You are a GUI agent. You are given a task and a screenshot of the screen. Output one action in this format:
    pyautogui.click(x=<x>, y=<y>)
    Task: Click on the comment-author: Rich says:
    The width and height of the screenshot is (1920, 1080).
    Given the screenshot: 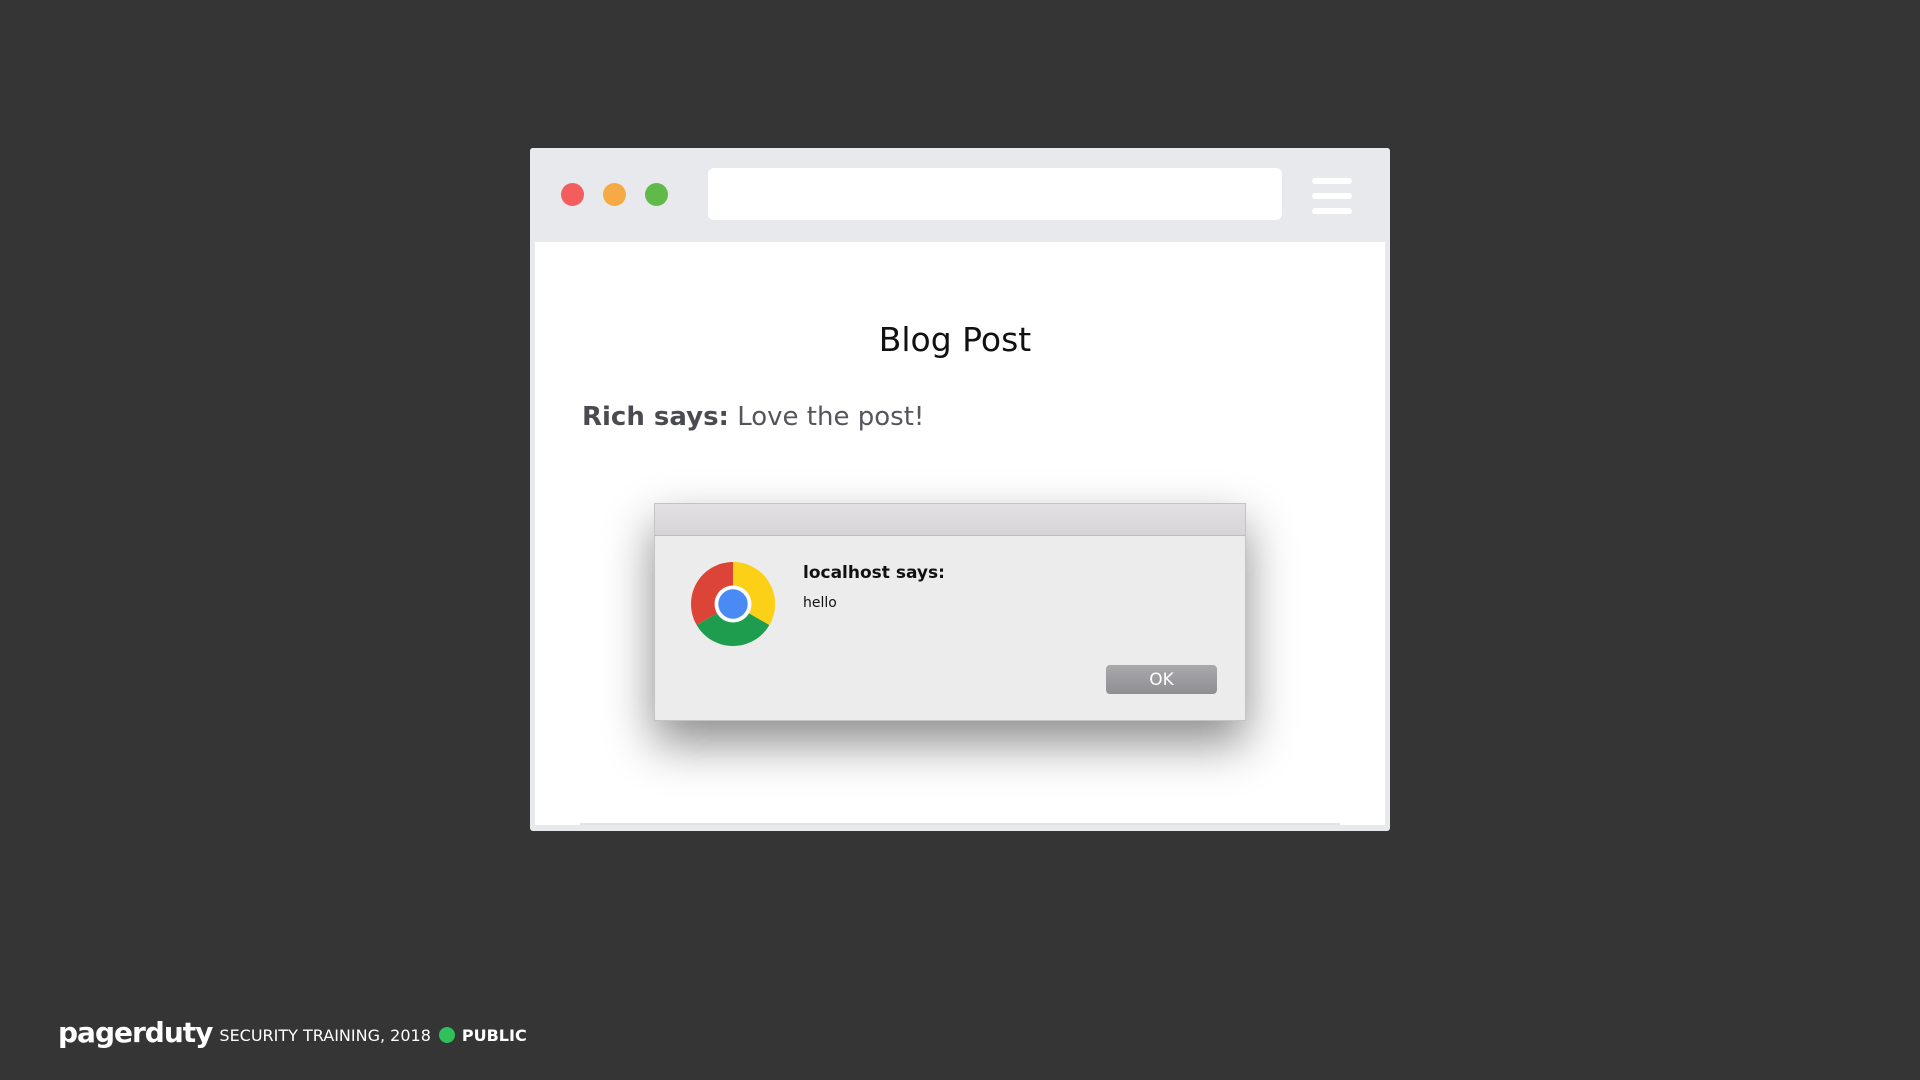 What is the action you would take?
    pyautogui.click(x=655, y=417)
    